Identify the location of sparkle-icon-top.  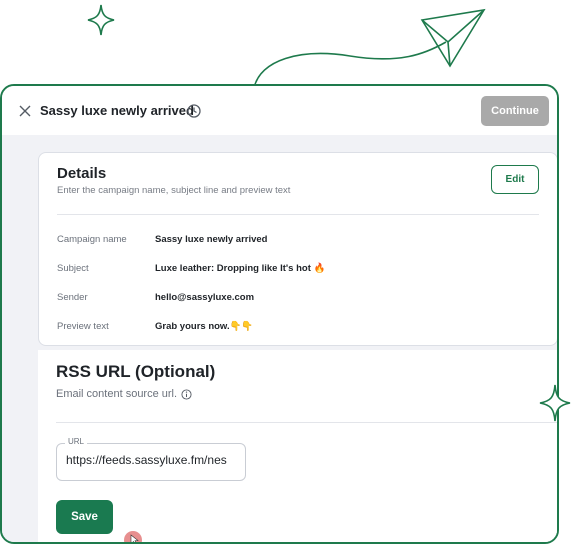
(101, 20).